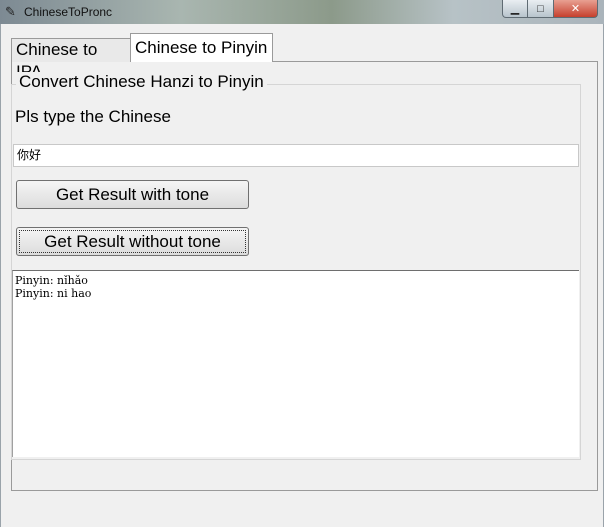  Describe the element at coordinates (296, 155) in the screenshot. I see `chinese-input: 你好` at that location.